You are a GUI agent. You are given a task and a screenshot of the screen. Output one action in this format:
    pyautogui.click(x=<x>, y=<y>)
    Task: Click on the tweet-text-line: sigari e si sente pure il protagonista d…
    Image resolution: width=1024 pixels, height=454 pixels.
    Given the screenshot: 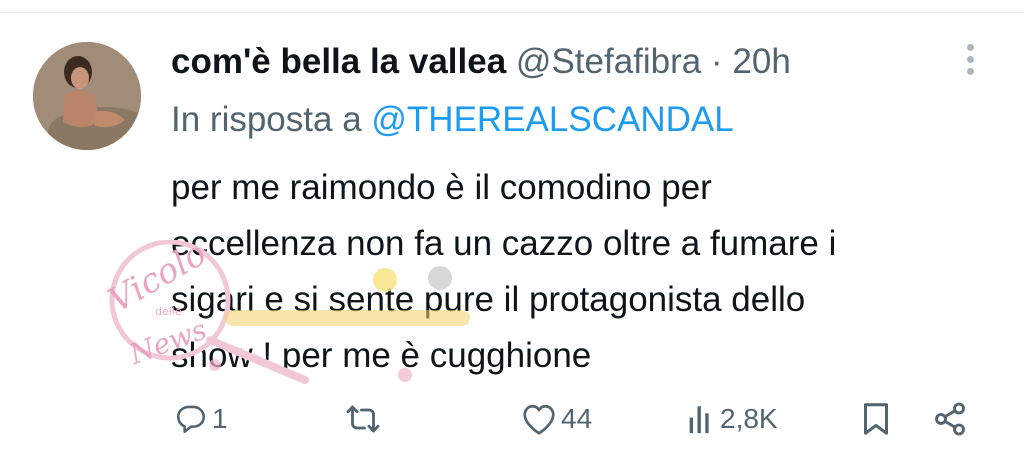 What is the action you would take?
    pyautogui.click(x=488, y=299)
    